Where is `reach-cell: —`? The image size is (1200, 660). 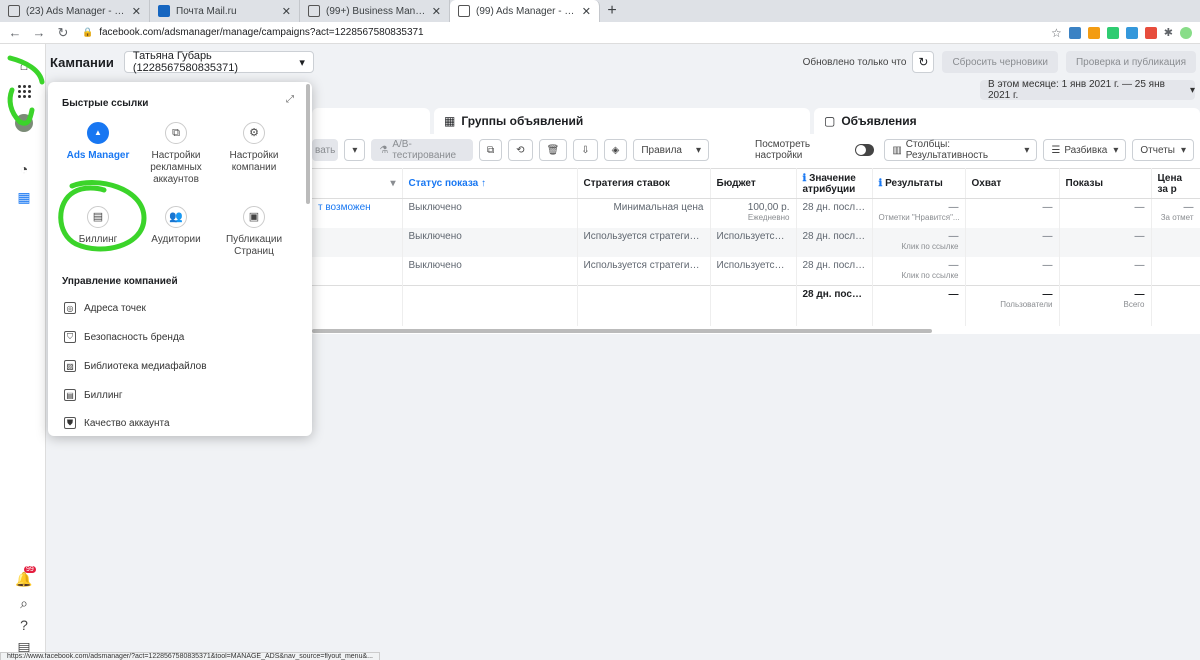 reach-cell: — is located at coordinates (1012, 271).